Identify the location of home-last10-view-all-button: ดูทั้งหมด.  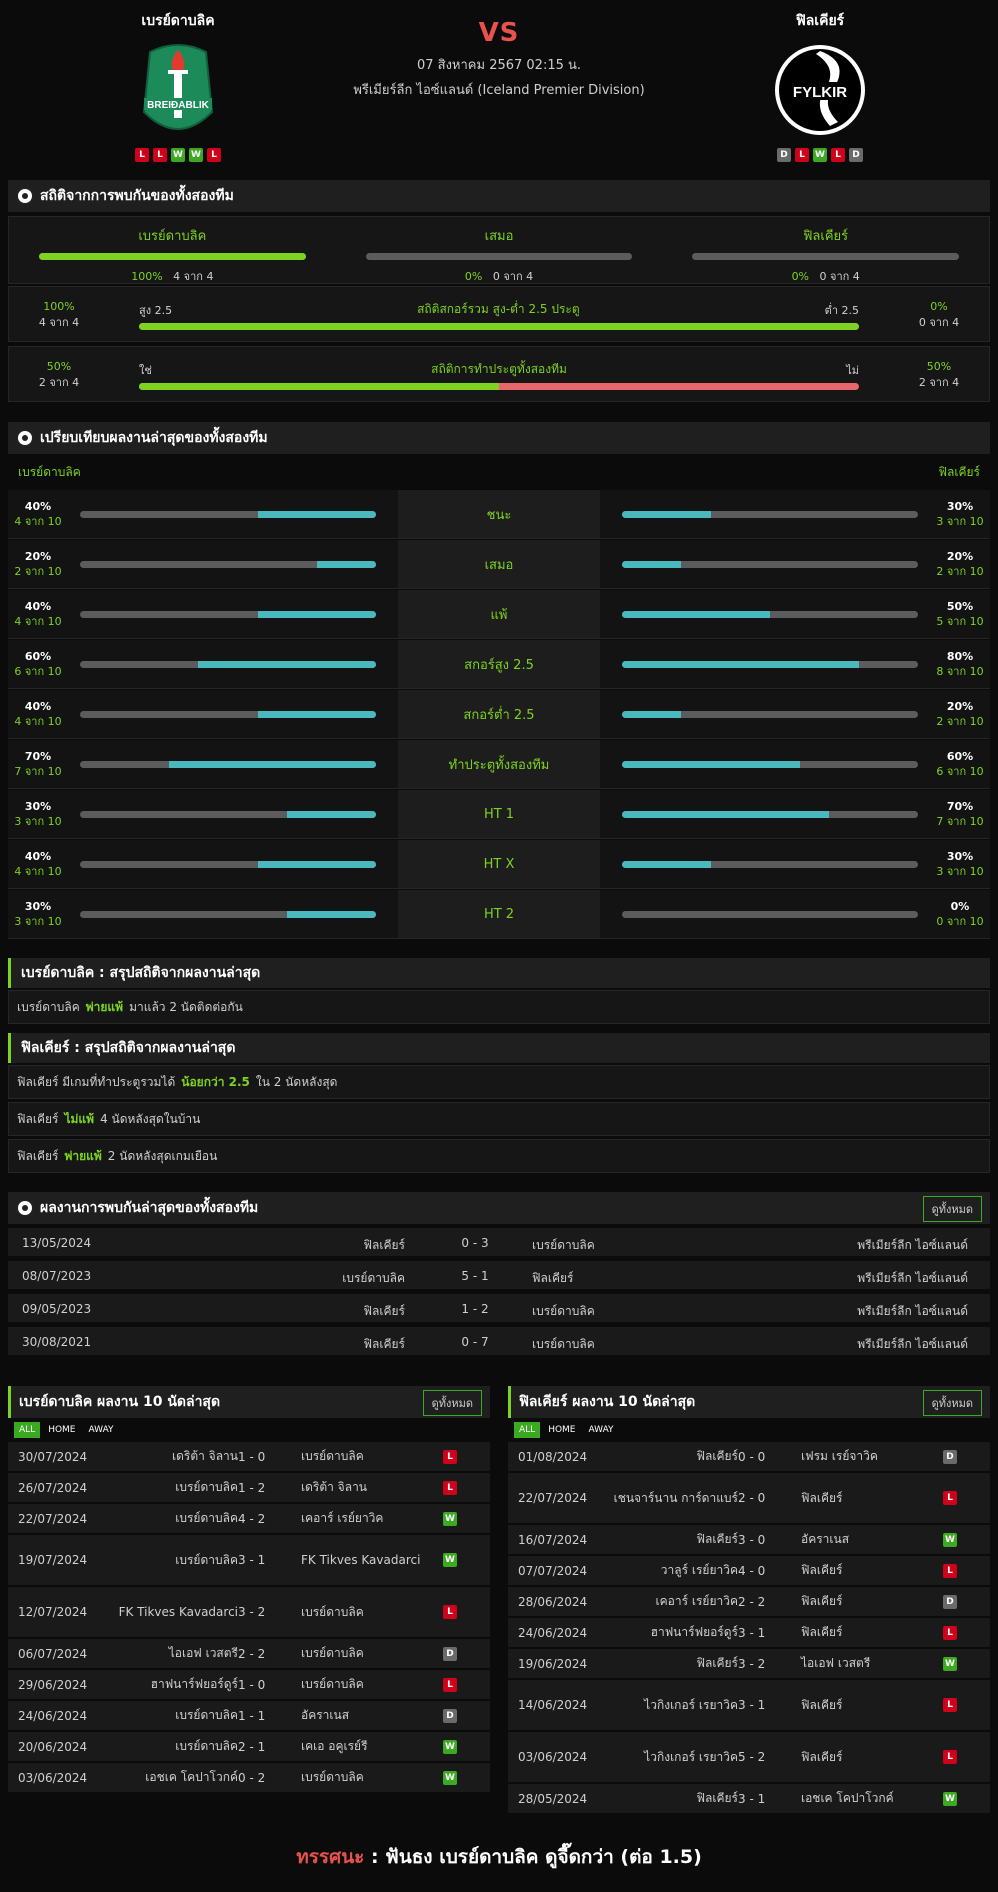
(452, 1403).